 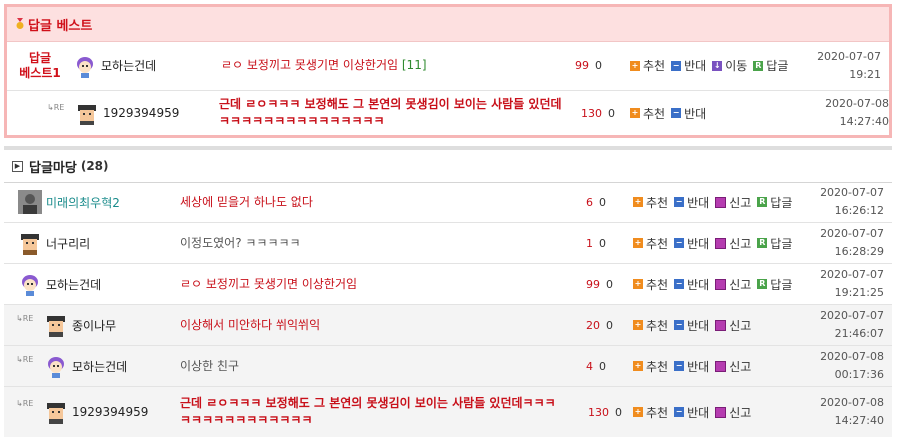 What do you see at coordinates (589, 202) in the screenshot?
I see `up-count: 6` at bounding box center [589, 202].